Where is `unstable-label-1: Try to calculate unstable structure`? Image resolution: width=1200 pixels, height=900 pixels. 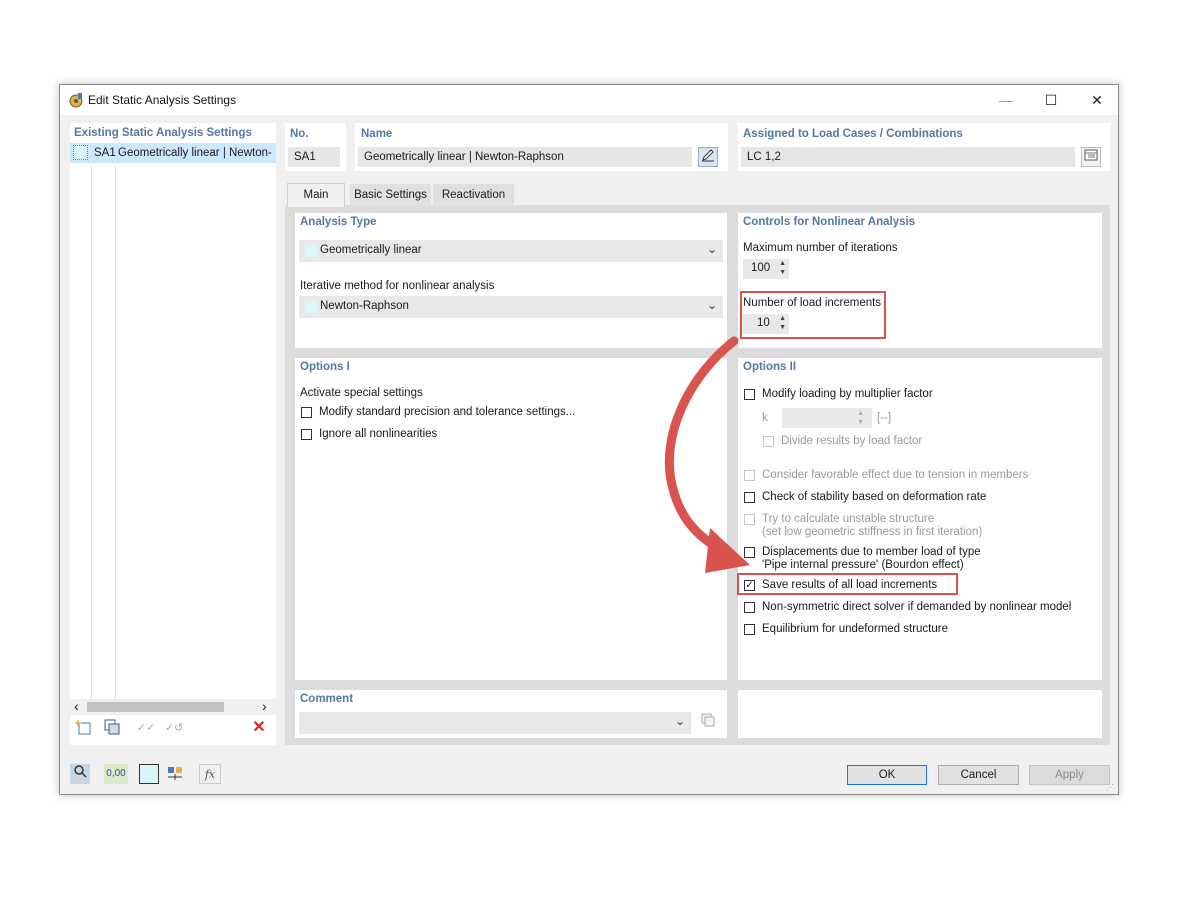 unstable-label-1: Try to calculate unstable structure is located at coordinates (848, 519).